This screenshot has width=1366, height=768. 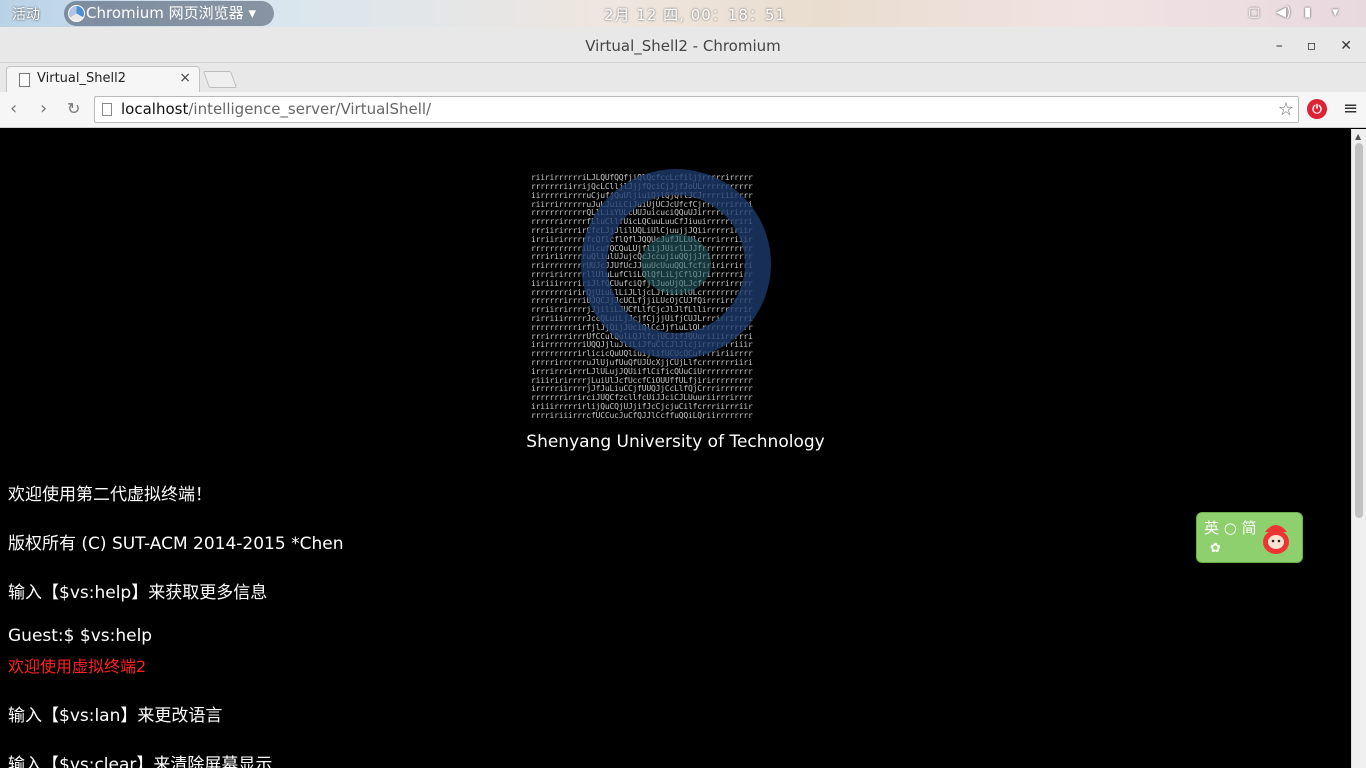 I want to click on close-icon: ✕, so click(x=1346, y=46).